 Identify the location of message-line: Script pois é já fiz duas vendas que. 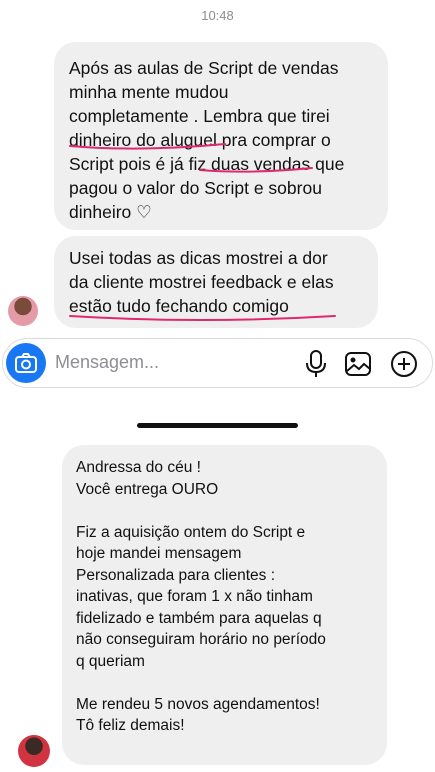
(207, 164).